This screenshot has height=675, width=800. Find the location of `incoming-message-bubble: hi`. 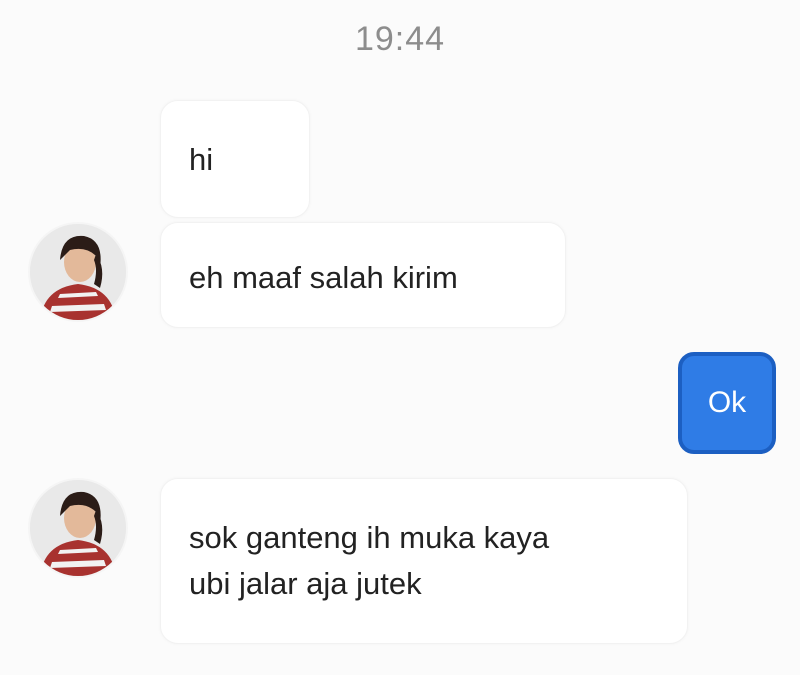

incoming-message-bubble: hi is located at coordinates (235, 159).